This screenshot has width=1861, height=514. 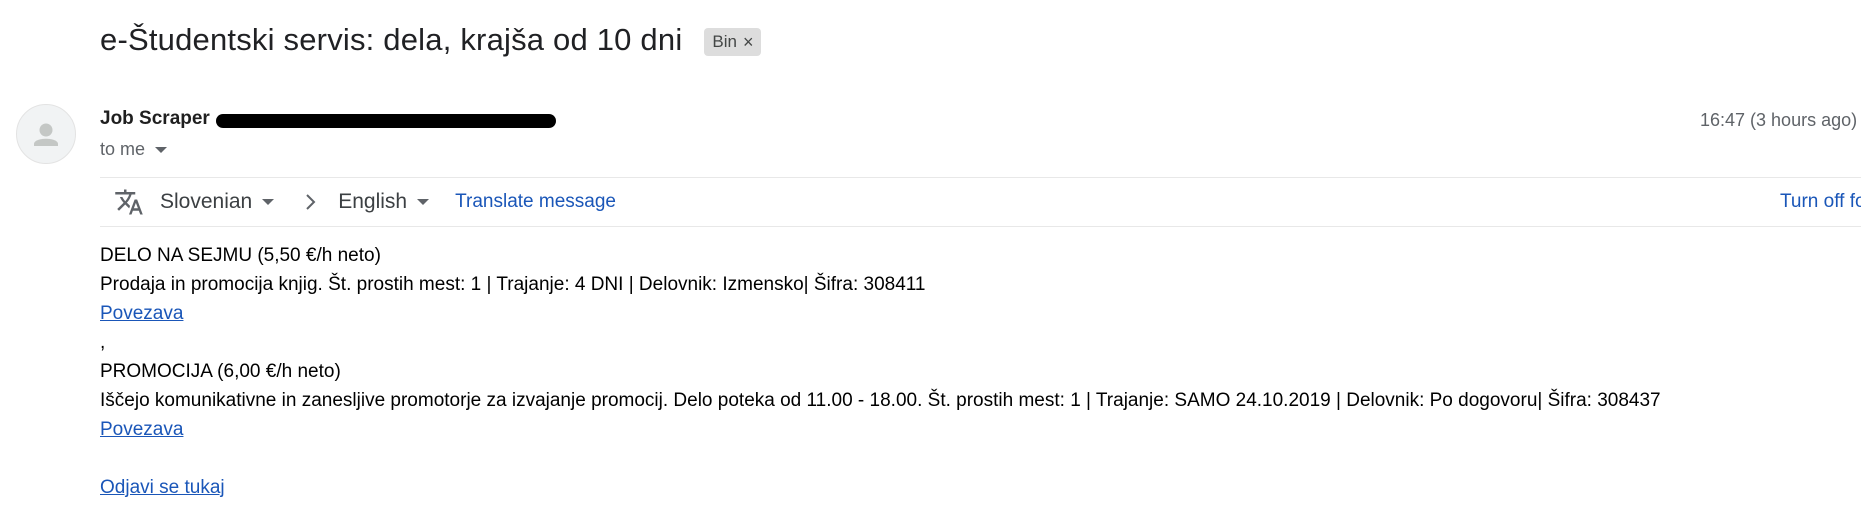 I want to click on source-language-select: Slovenian, so click(x=217, y=202).